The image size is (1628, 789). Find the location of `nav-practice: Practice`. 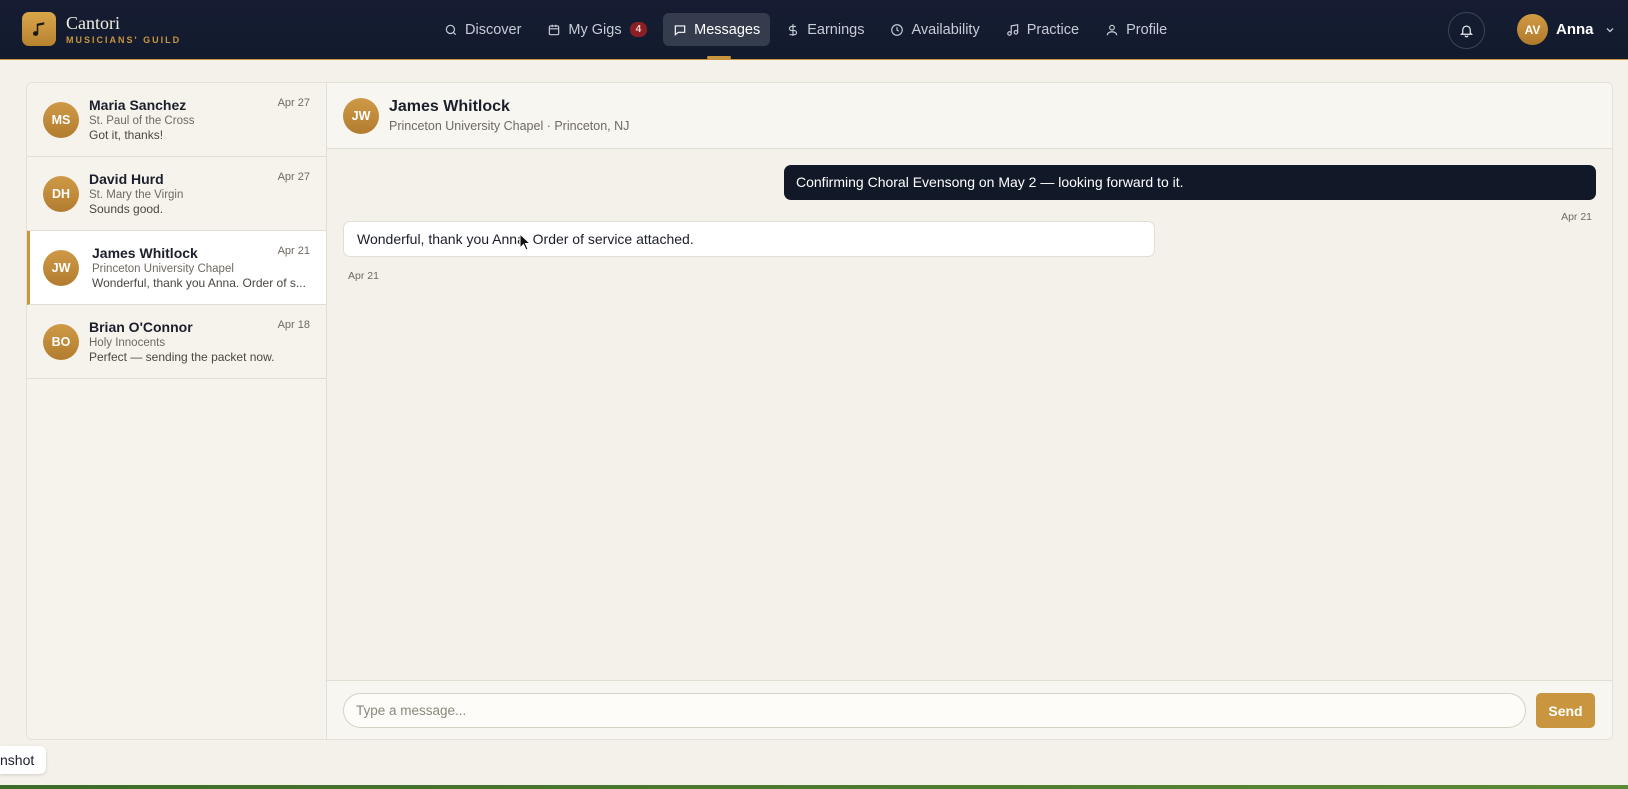

nav-practice: Practice is located at coordinates (1042, 29).